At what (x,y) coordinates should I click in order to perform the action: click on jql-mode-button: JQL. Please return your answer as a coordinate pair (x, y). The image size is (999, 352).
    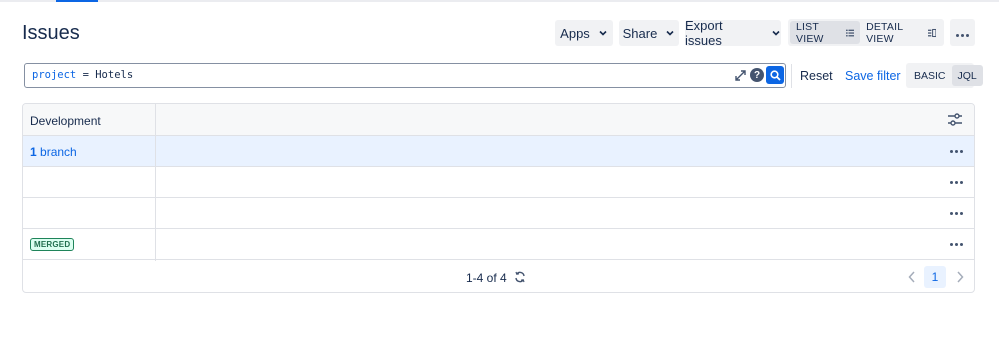
    Looking at the image, I should click on (967, 75).